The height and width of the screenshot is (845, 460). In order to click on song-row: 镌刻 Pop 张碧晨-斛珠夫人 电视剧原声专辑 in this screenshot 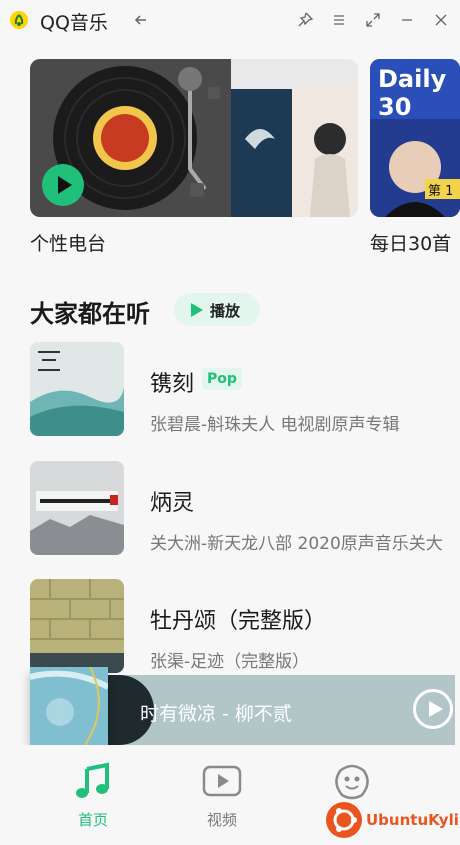, I will do `click(245, 389)`.